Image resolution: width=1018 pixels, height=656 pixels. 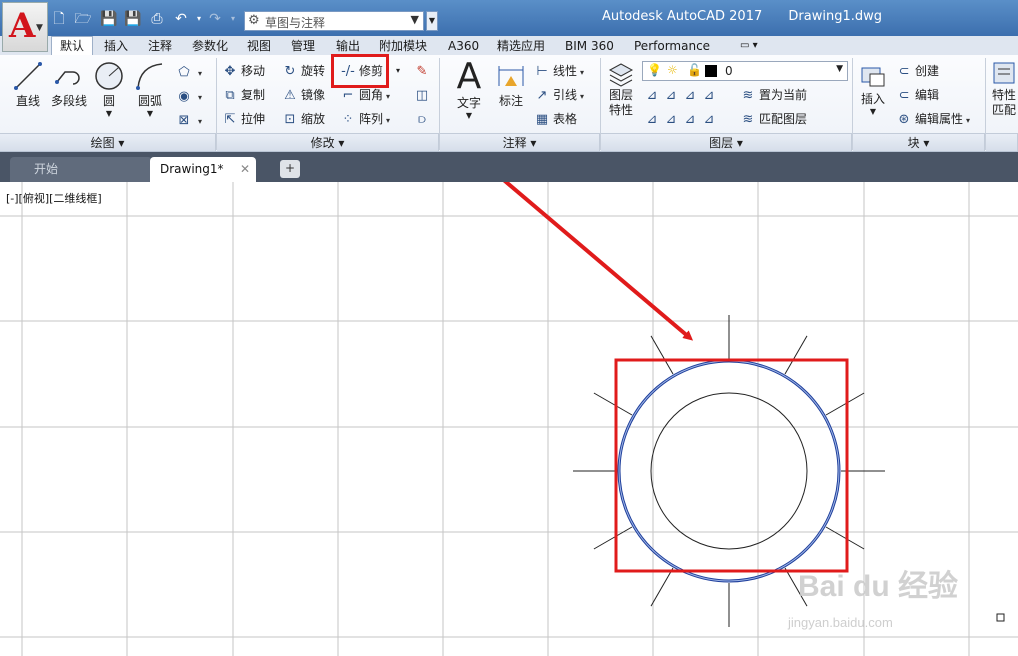 What do you see at coordinates (215, 19) in the screenshot?
I see `redo-icon: ↷` at bounding box center [215, 19].